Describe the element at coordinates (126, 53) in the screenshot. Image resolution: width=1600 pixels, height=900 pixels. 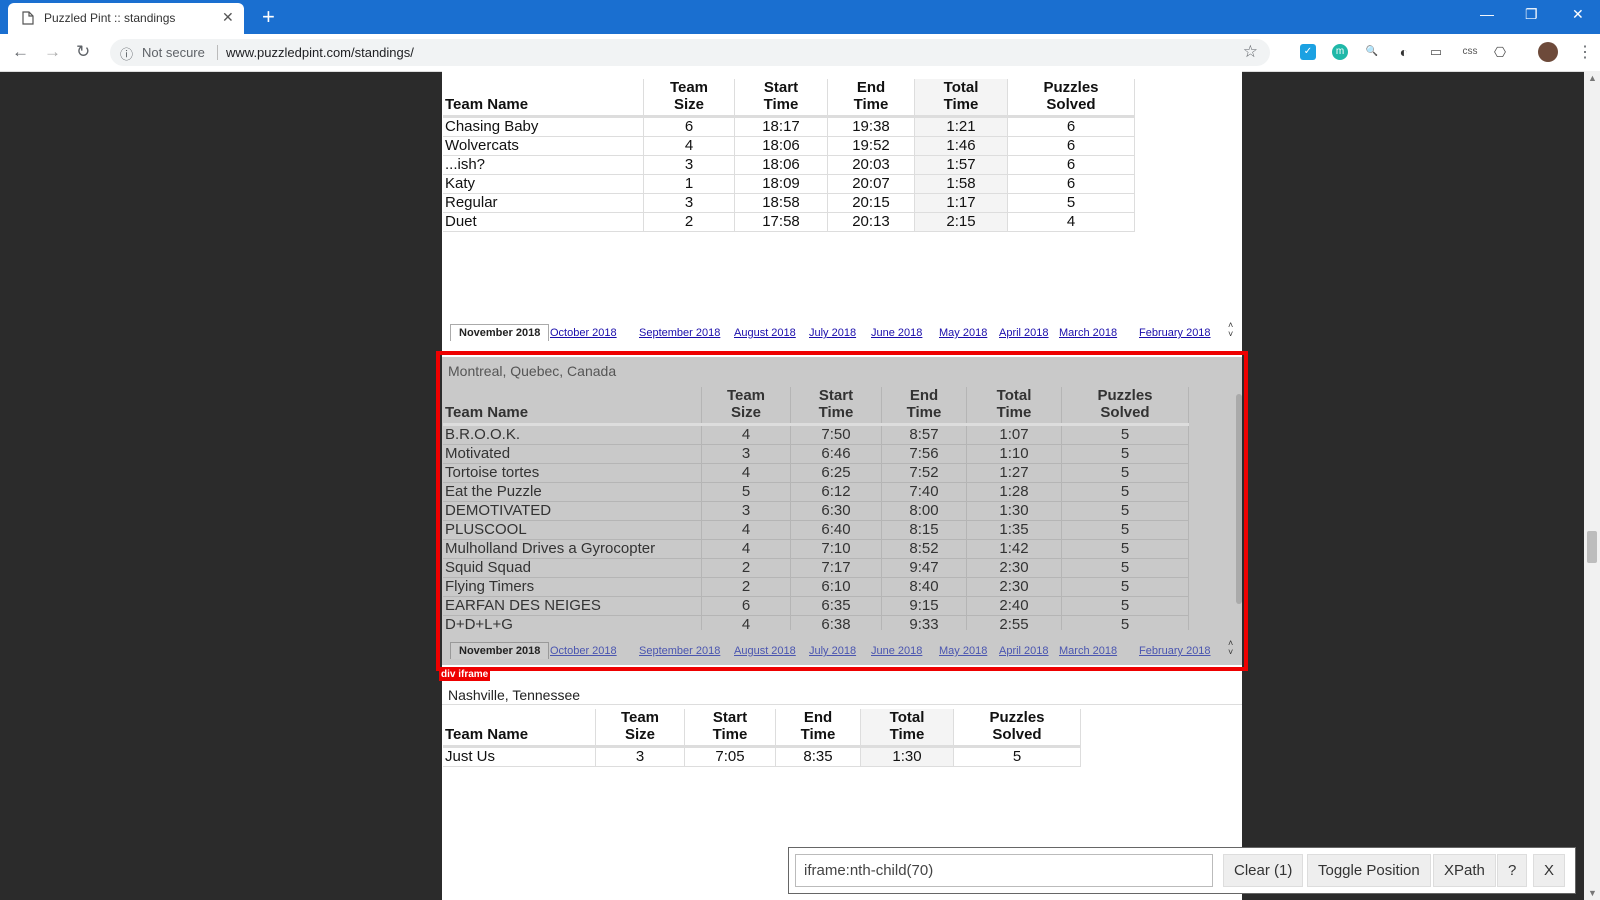
I see `info-icon: ⓘ` at that location.